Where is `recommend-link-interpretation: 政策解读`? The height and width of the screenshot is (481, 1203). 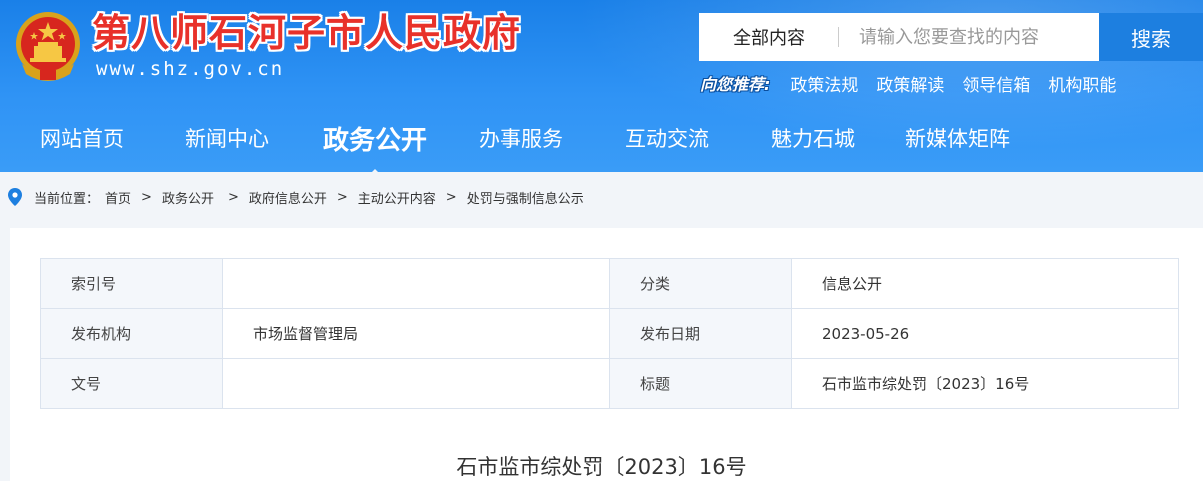 recommend-link-interpretation: 政策解读 is located at coordinates (910, 83).